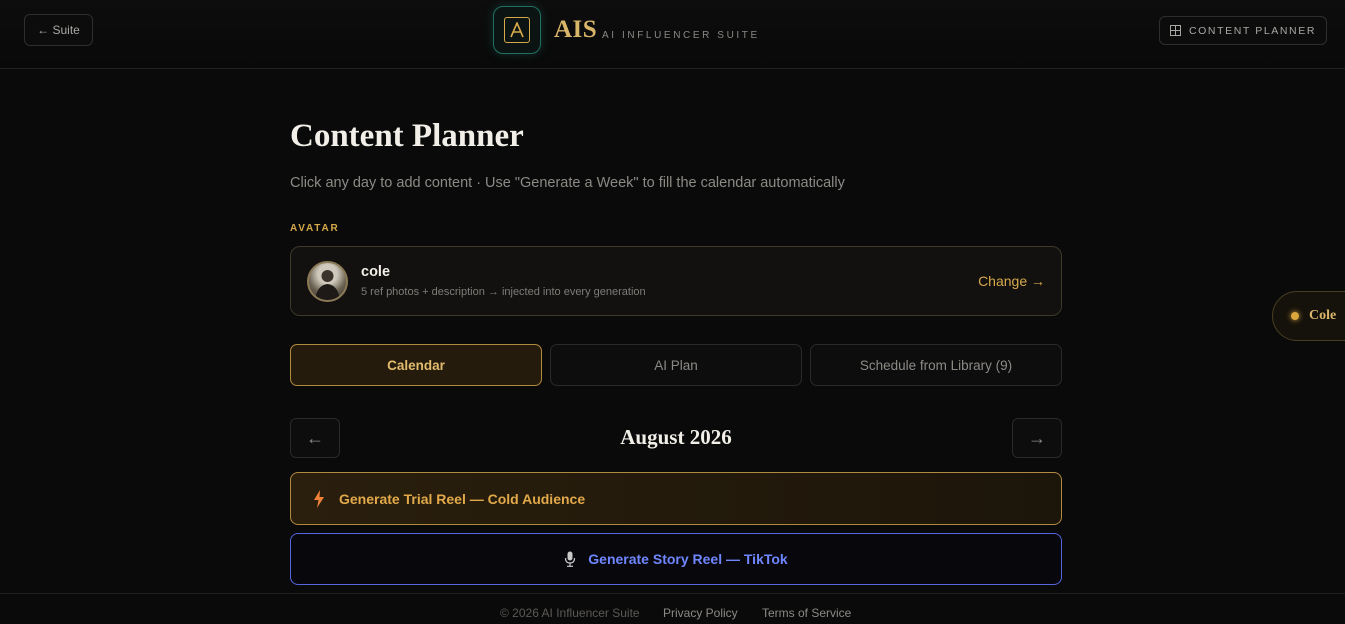  I want to click on lightning-icon, so click(319, 498).